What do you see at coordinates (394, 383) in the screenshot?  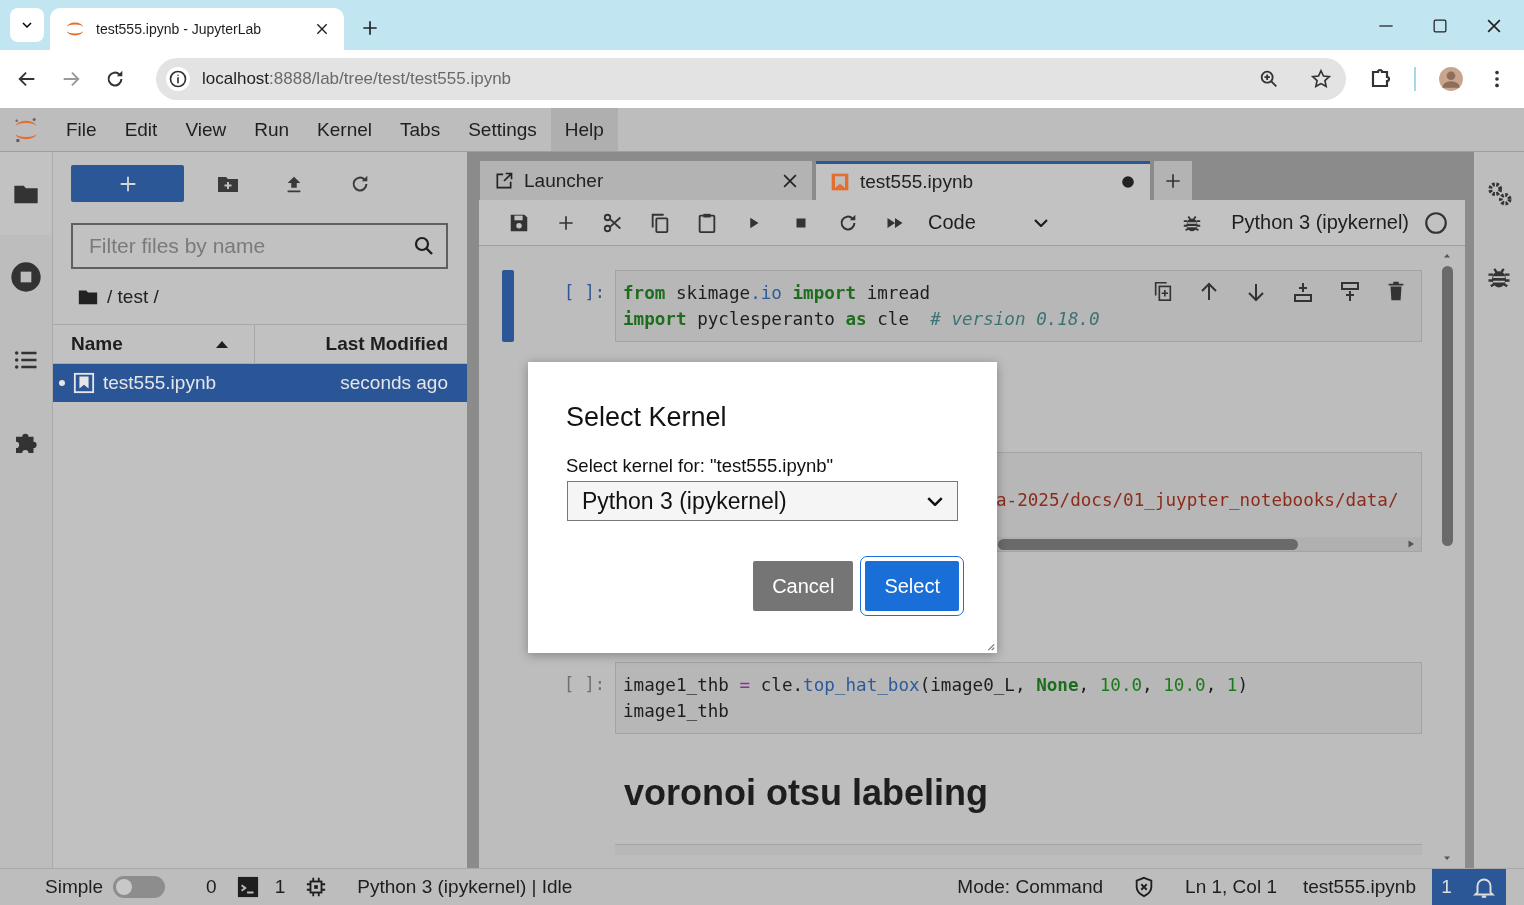 I see `file-modified: seconds ago` at bounding box center [394, 383].